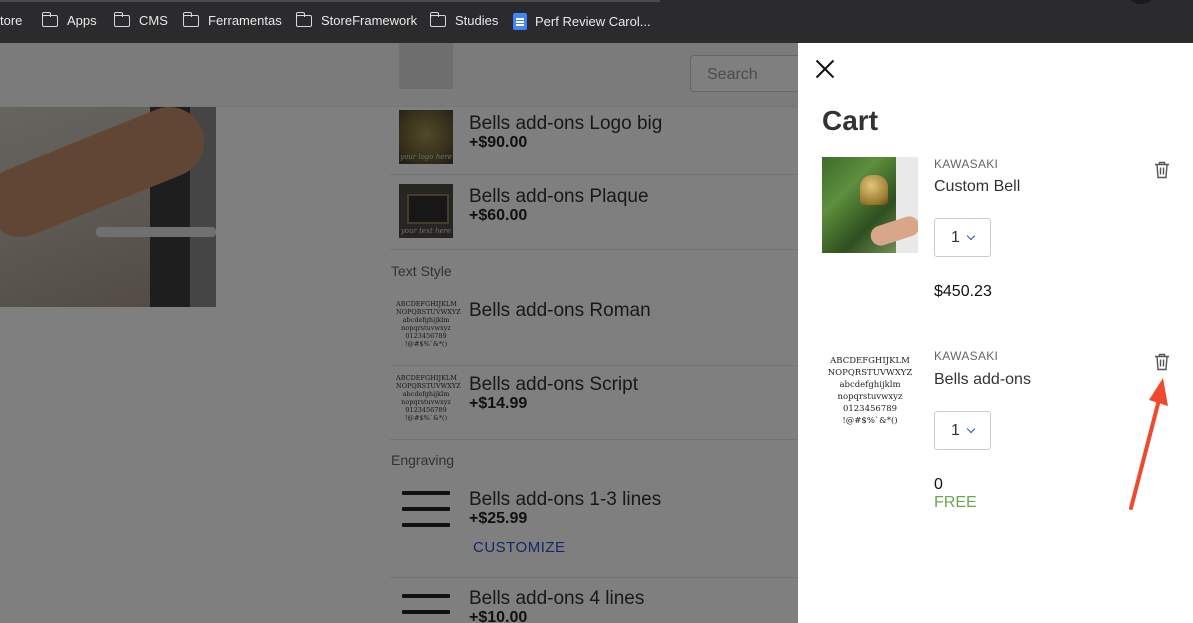 The image size is (1193, 623). I want to click on font-sample-line: NOPQRSTUVWXYZ, so click(870, 373).